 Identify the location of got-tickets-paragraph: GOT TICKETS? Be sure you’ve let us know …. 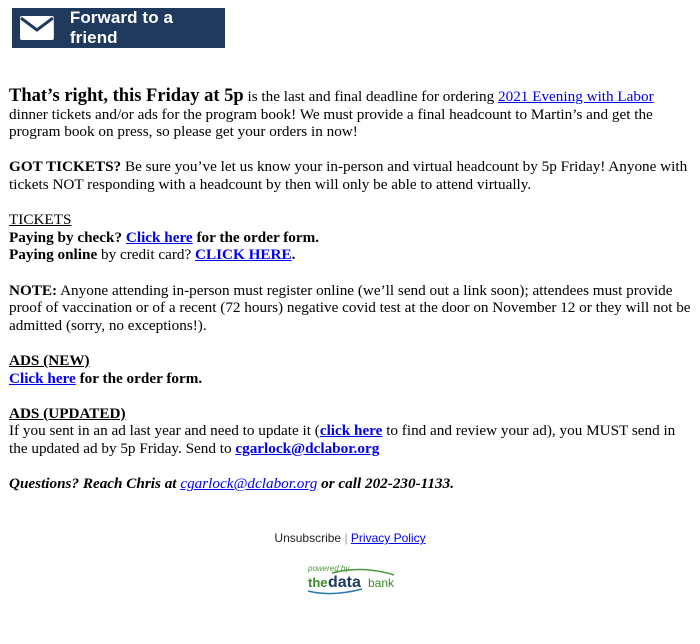
(351, 175).